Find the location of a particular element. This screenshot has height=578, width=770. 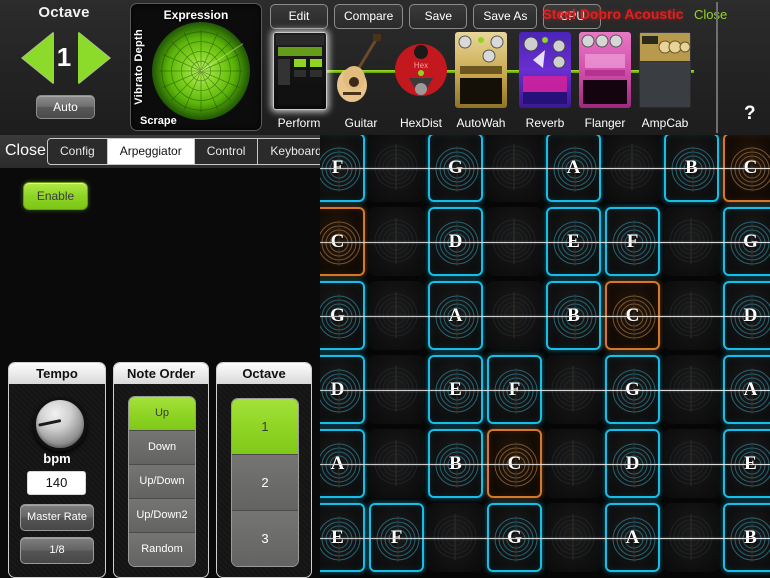

pedal-hexdist: Hex HexDist is located at coordinates (421, 81).